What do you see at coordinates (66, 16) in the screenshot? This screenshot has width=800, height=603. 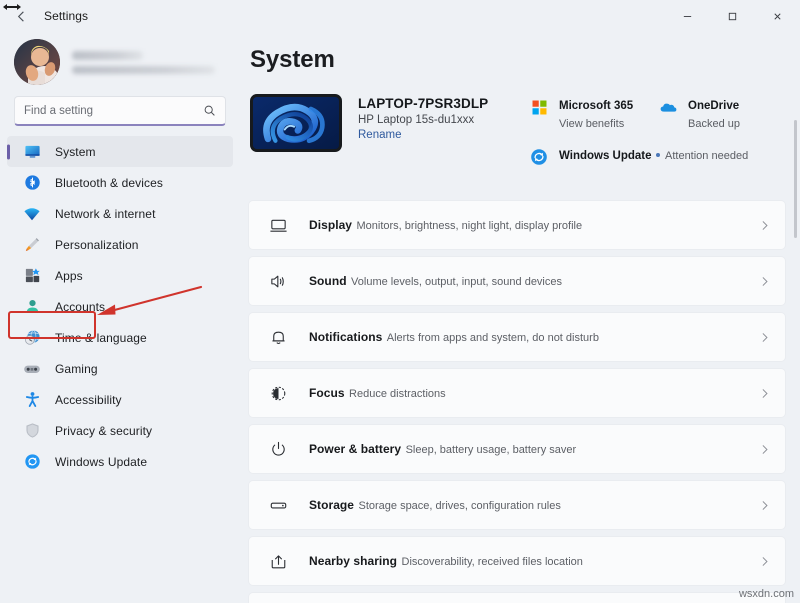 I see `window-title: Settings` at bounding box center [66, 16].